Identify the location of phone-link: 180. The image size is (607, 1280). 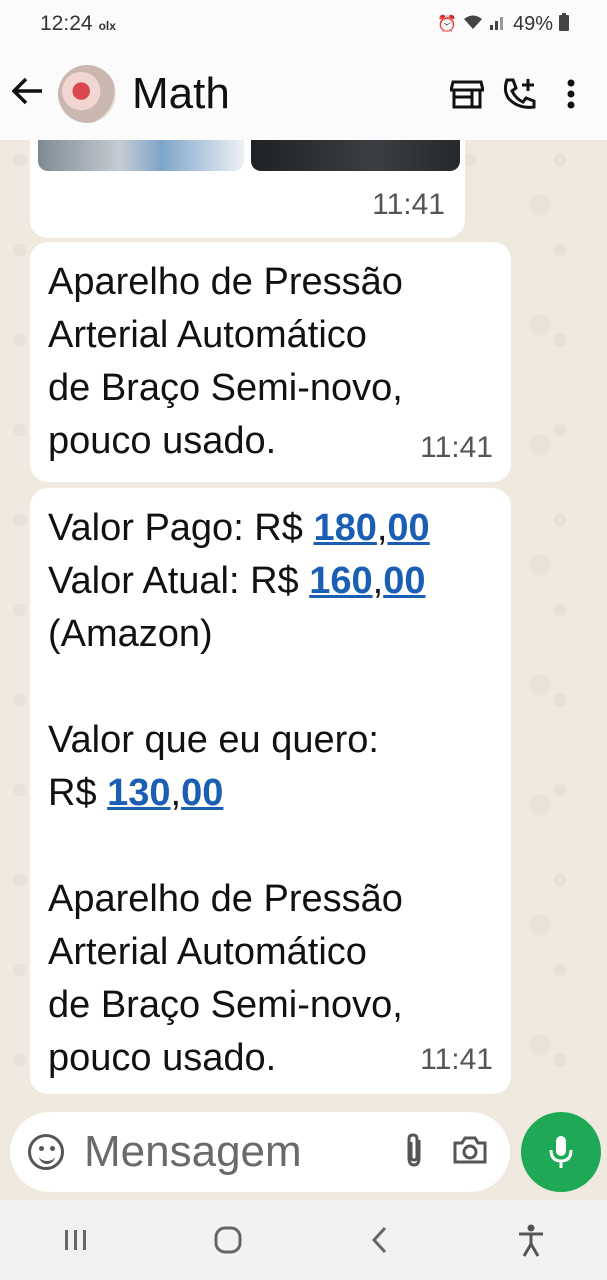
(344, 528).